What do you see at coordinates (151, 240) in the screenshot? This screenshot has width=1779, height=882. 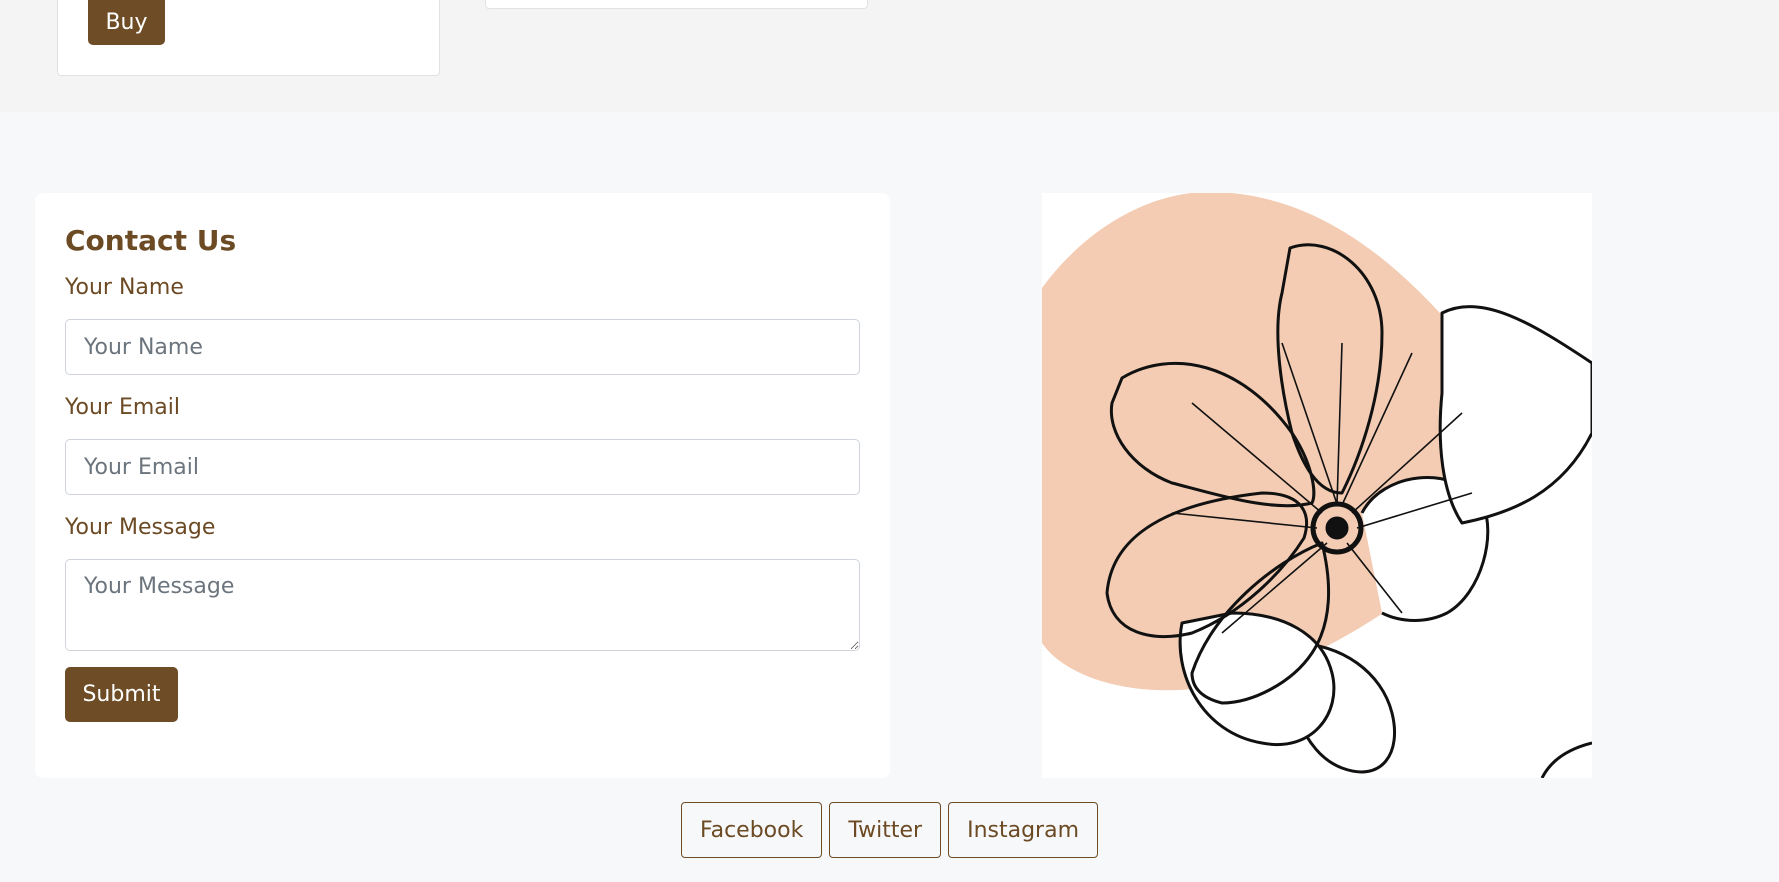 I see `contact-title: Contact Us` at bounding box center [151, 240].